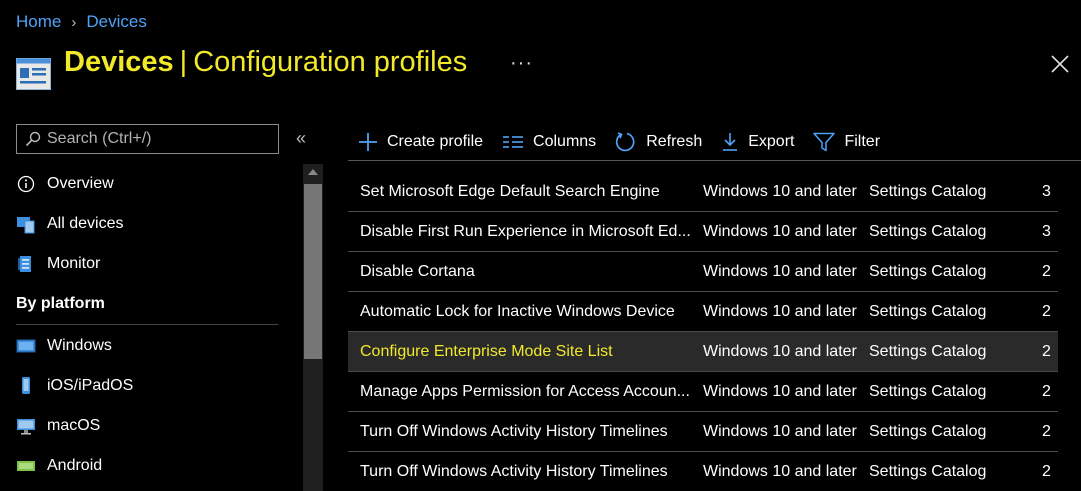 The height and width of the screenshot is (491, 1081). Describe the element at coordinates (313, 172) in the screenshot. I see `scroll-up-arrow-icon` at that location.